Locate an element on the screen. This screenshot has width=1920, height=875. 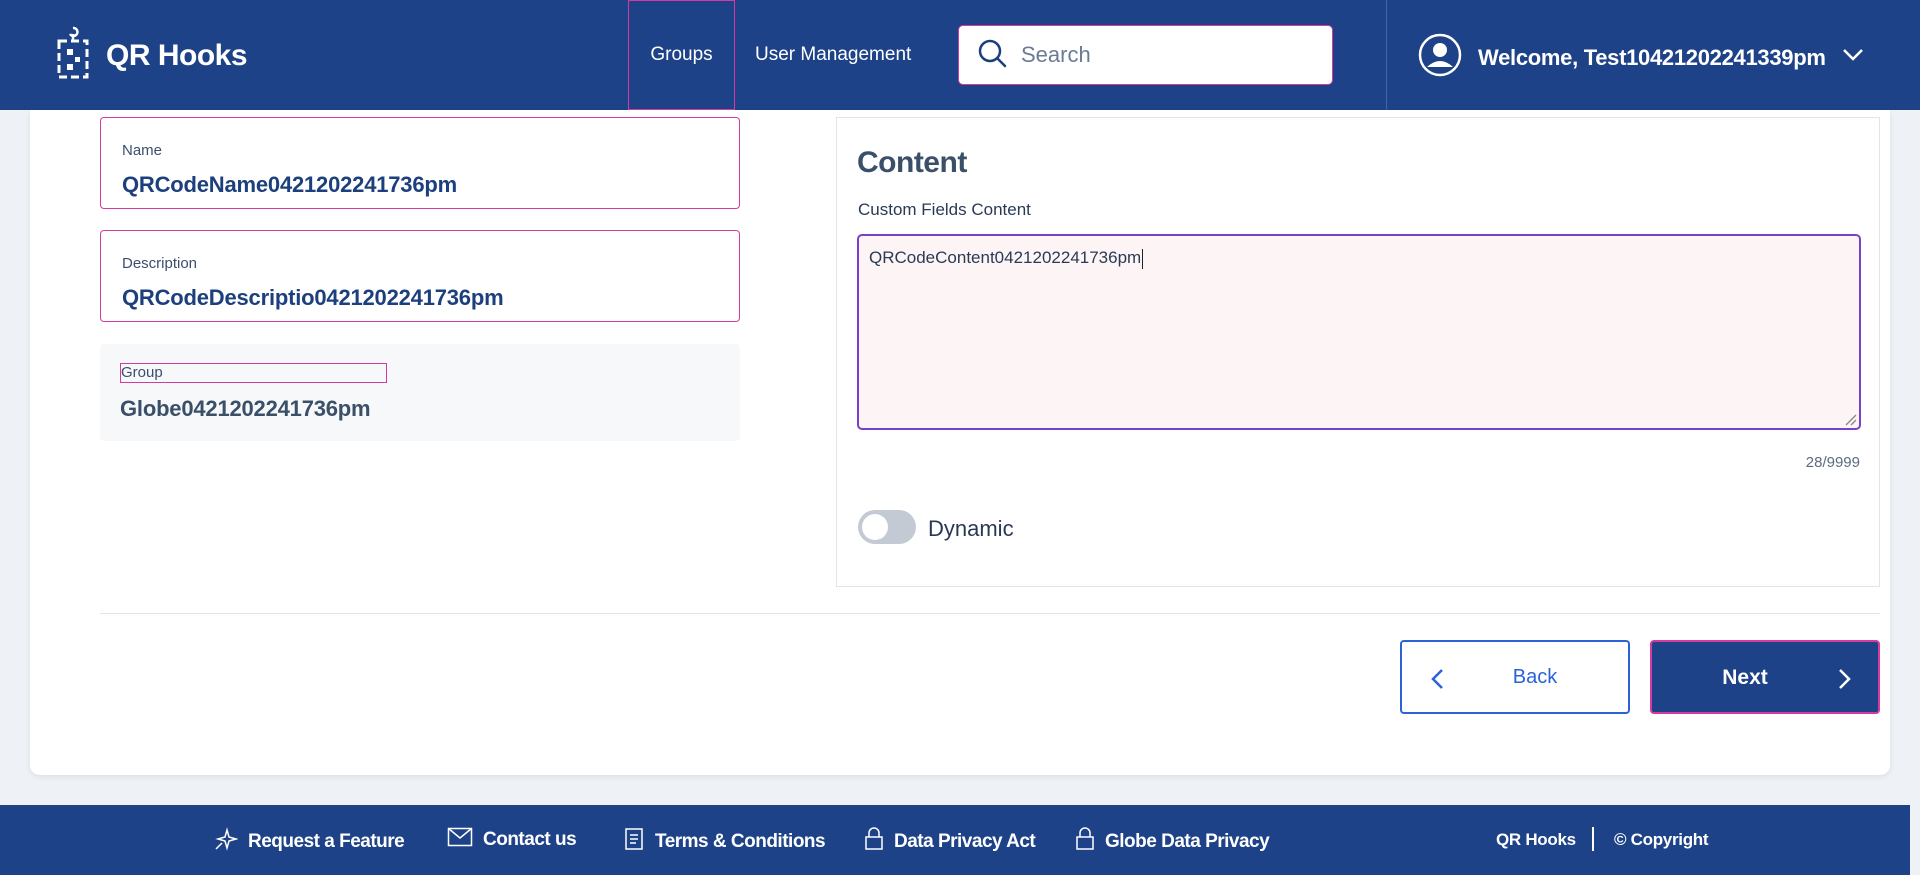
dynamic-toggle is located at coordinates (887, 527).